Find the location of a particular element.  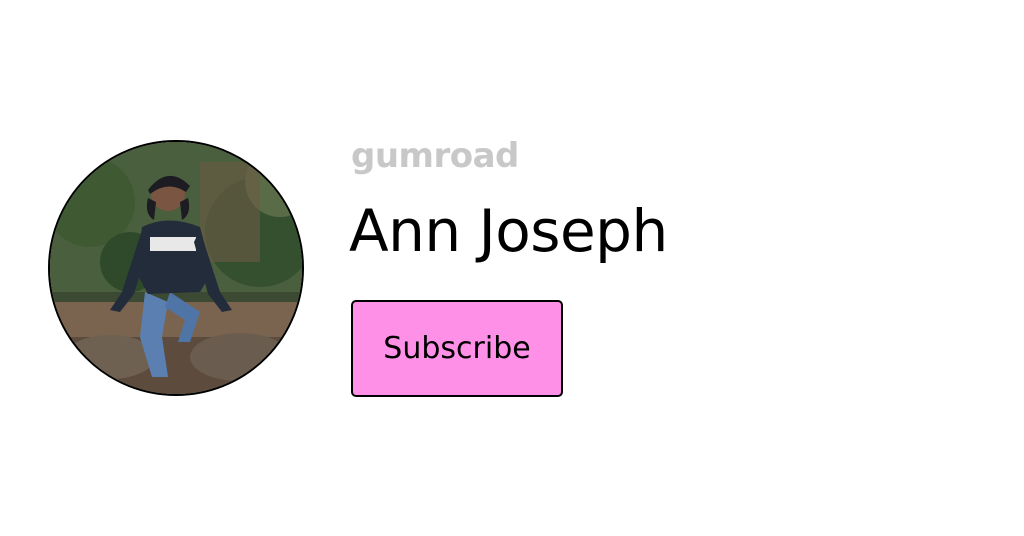

avatar-photo-icon is located at coordinates (176, 268).